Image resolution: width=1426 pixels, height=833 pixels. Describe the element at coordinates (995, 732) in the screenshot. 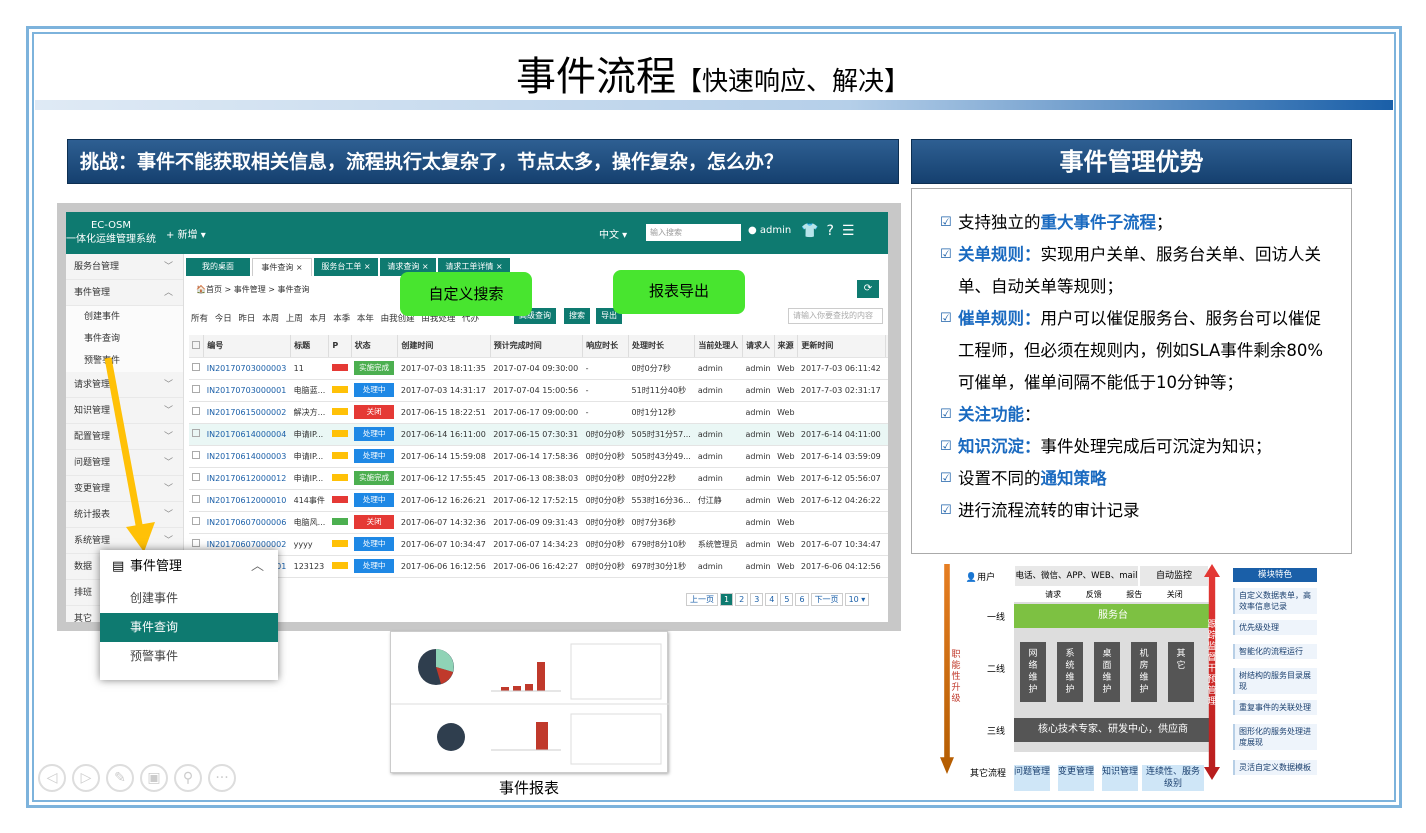

I see `tier-label: 三线` at that location.